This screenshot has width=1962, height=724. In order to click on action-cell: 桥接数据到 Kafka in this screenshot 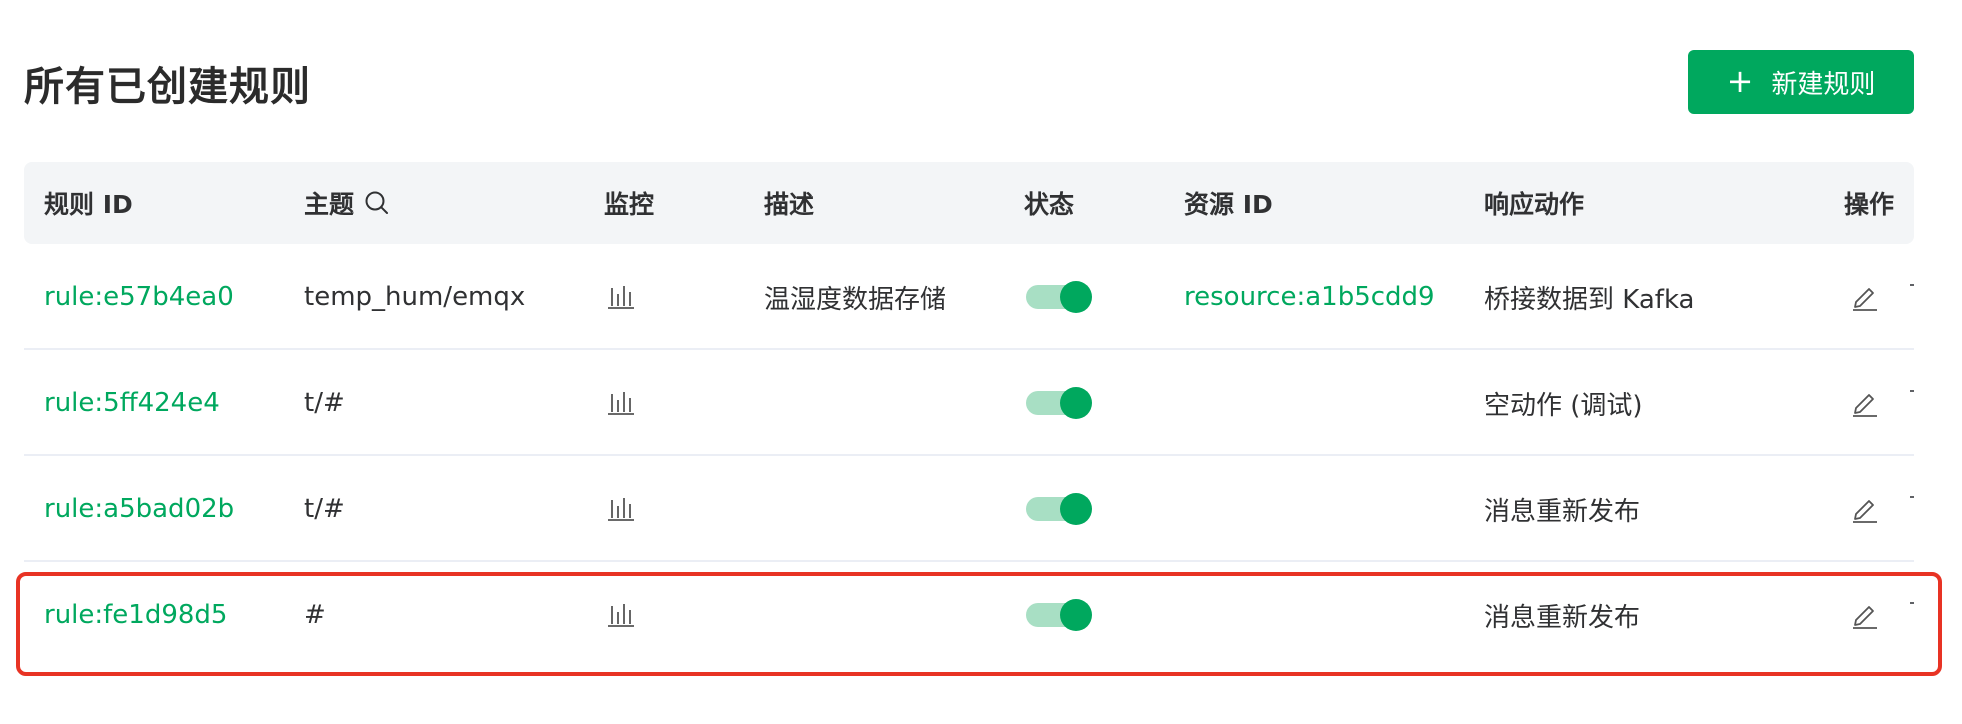, I will do `click(1589, 299)`.